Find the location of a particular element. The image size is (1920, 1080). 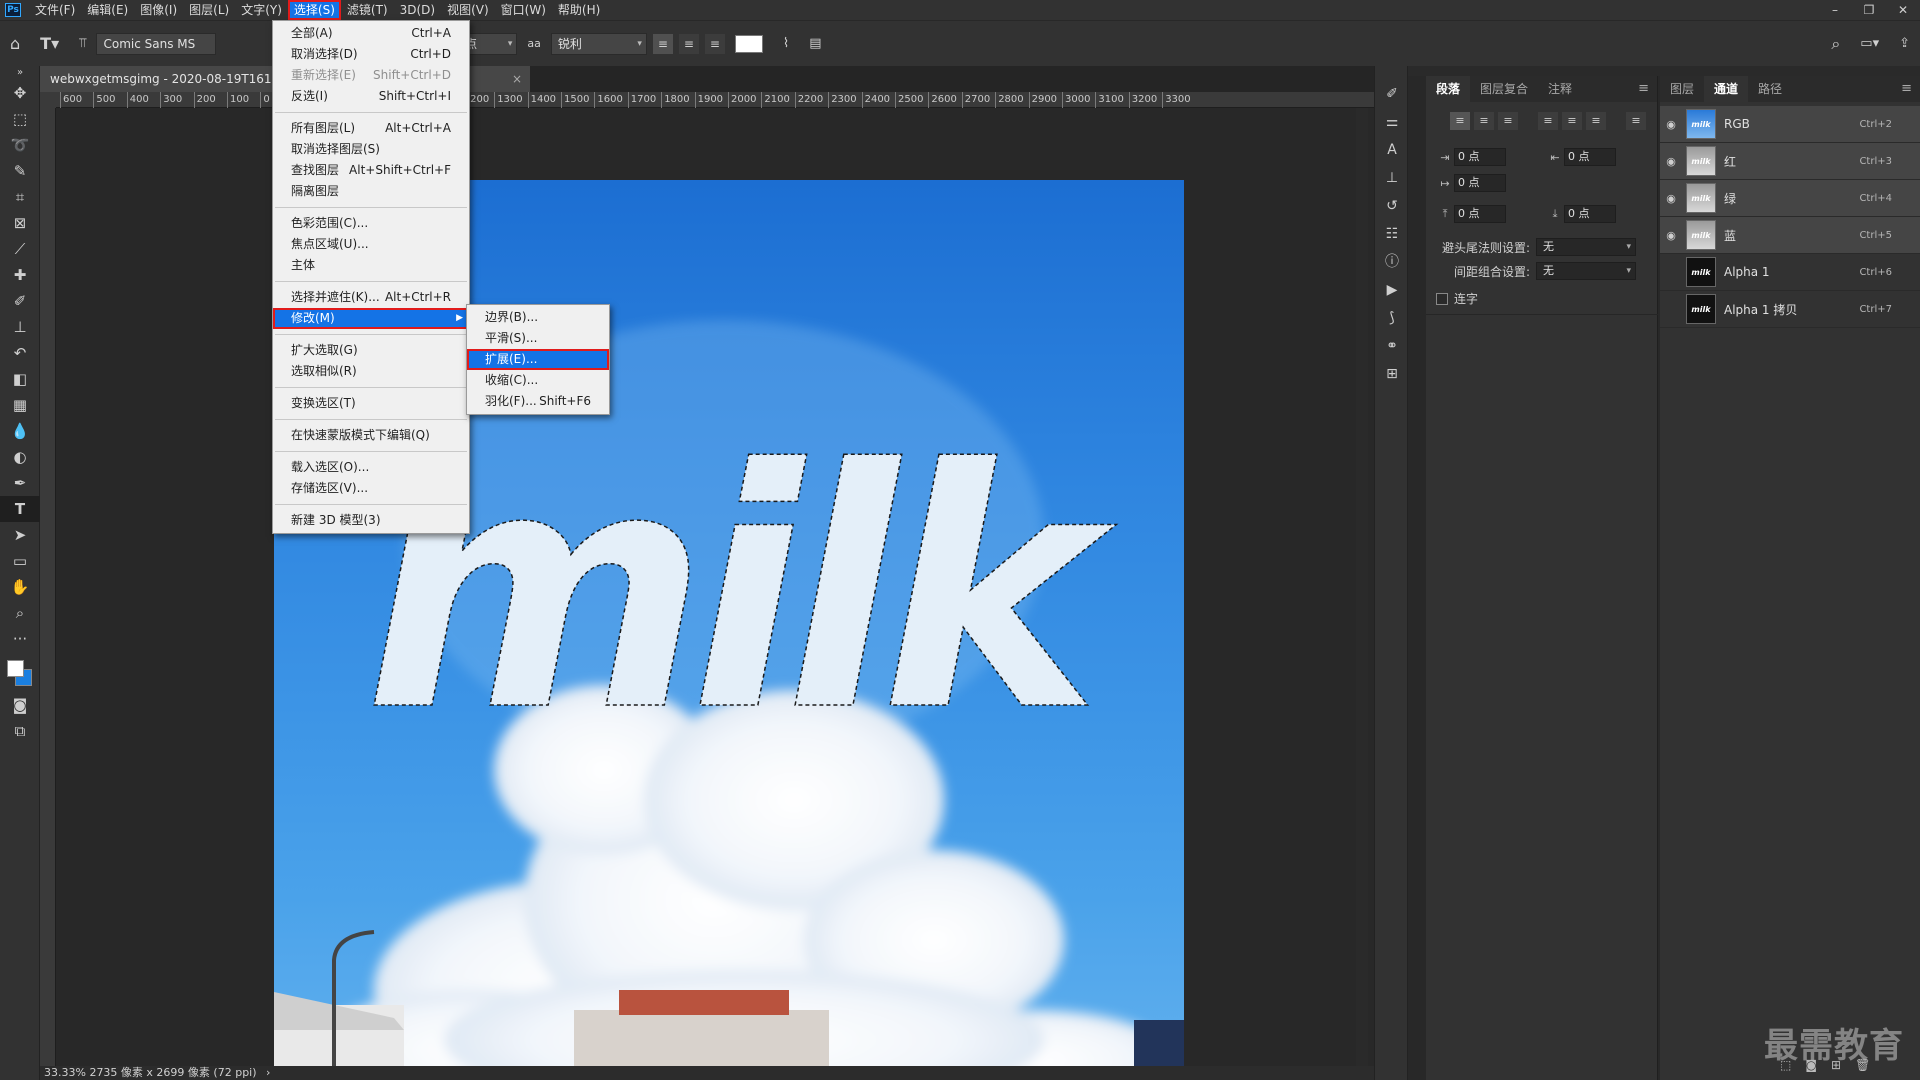

hand-tool-icon: ✋ is located at coordinates (20, 587).